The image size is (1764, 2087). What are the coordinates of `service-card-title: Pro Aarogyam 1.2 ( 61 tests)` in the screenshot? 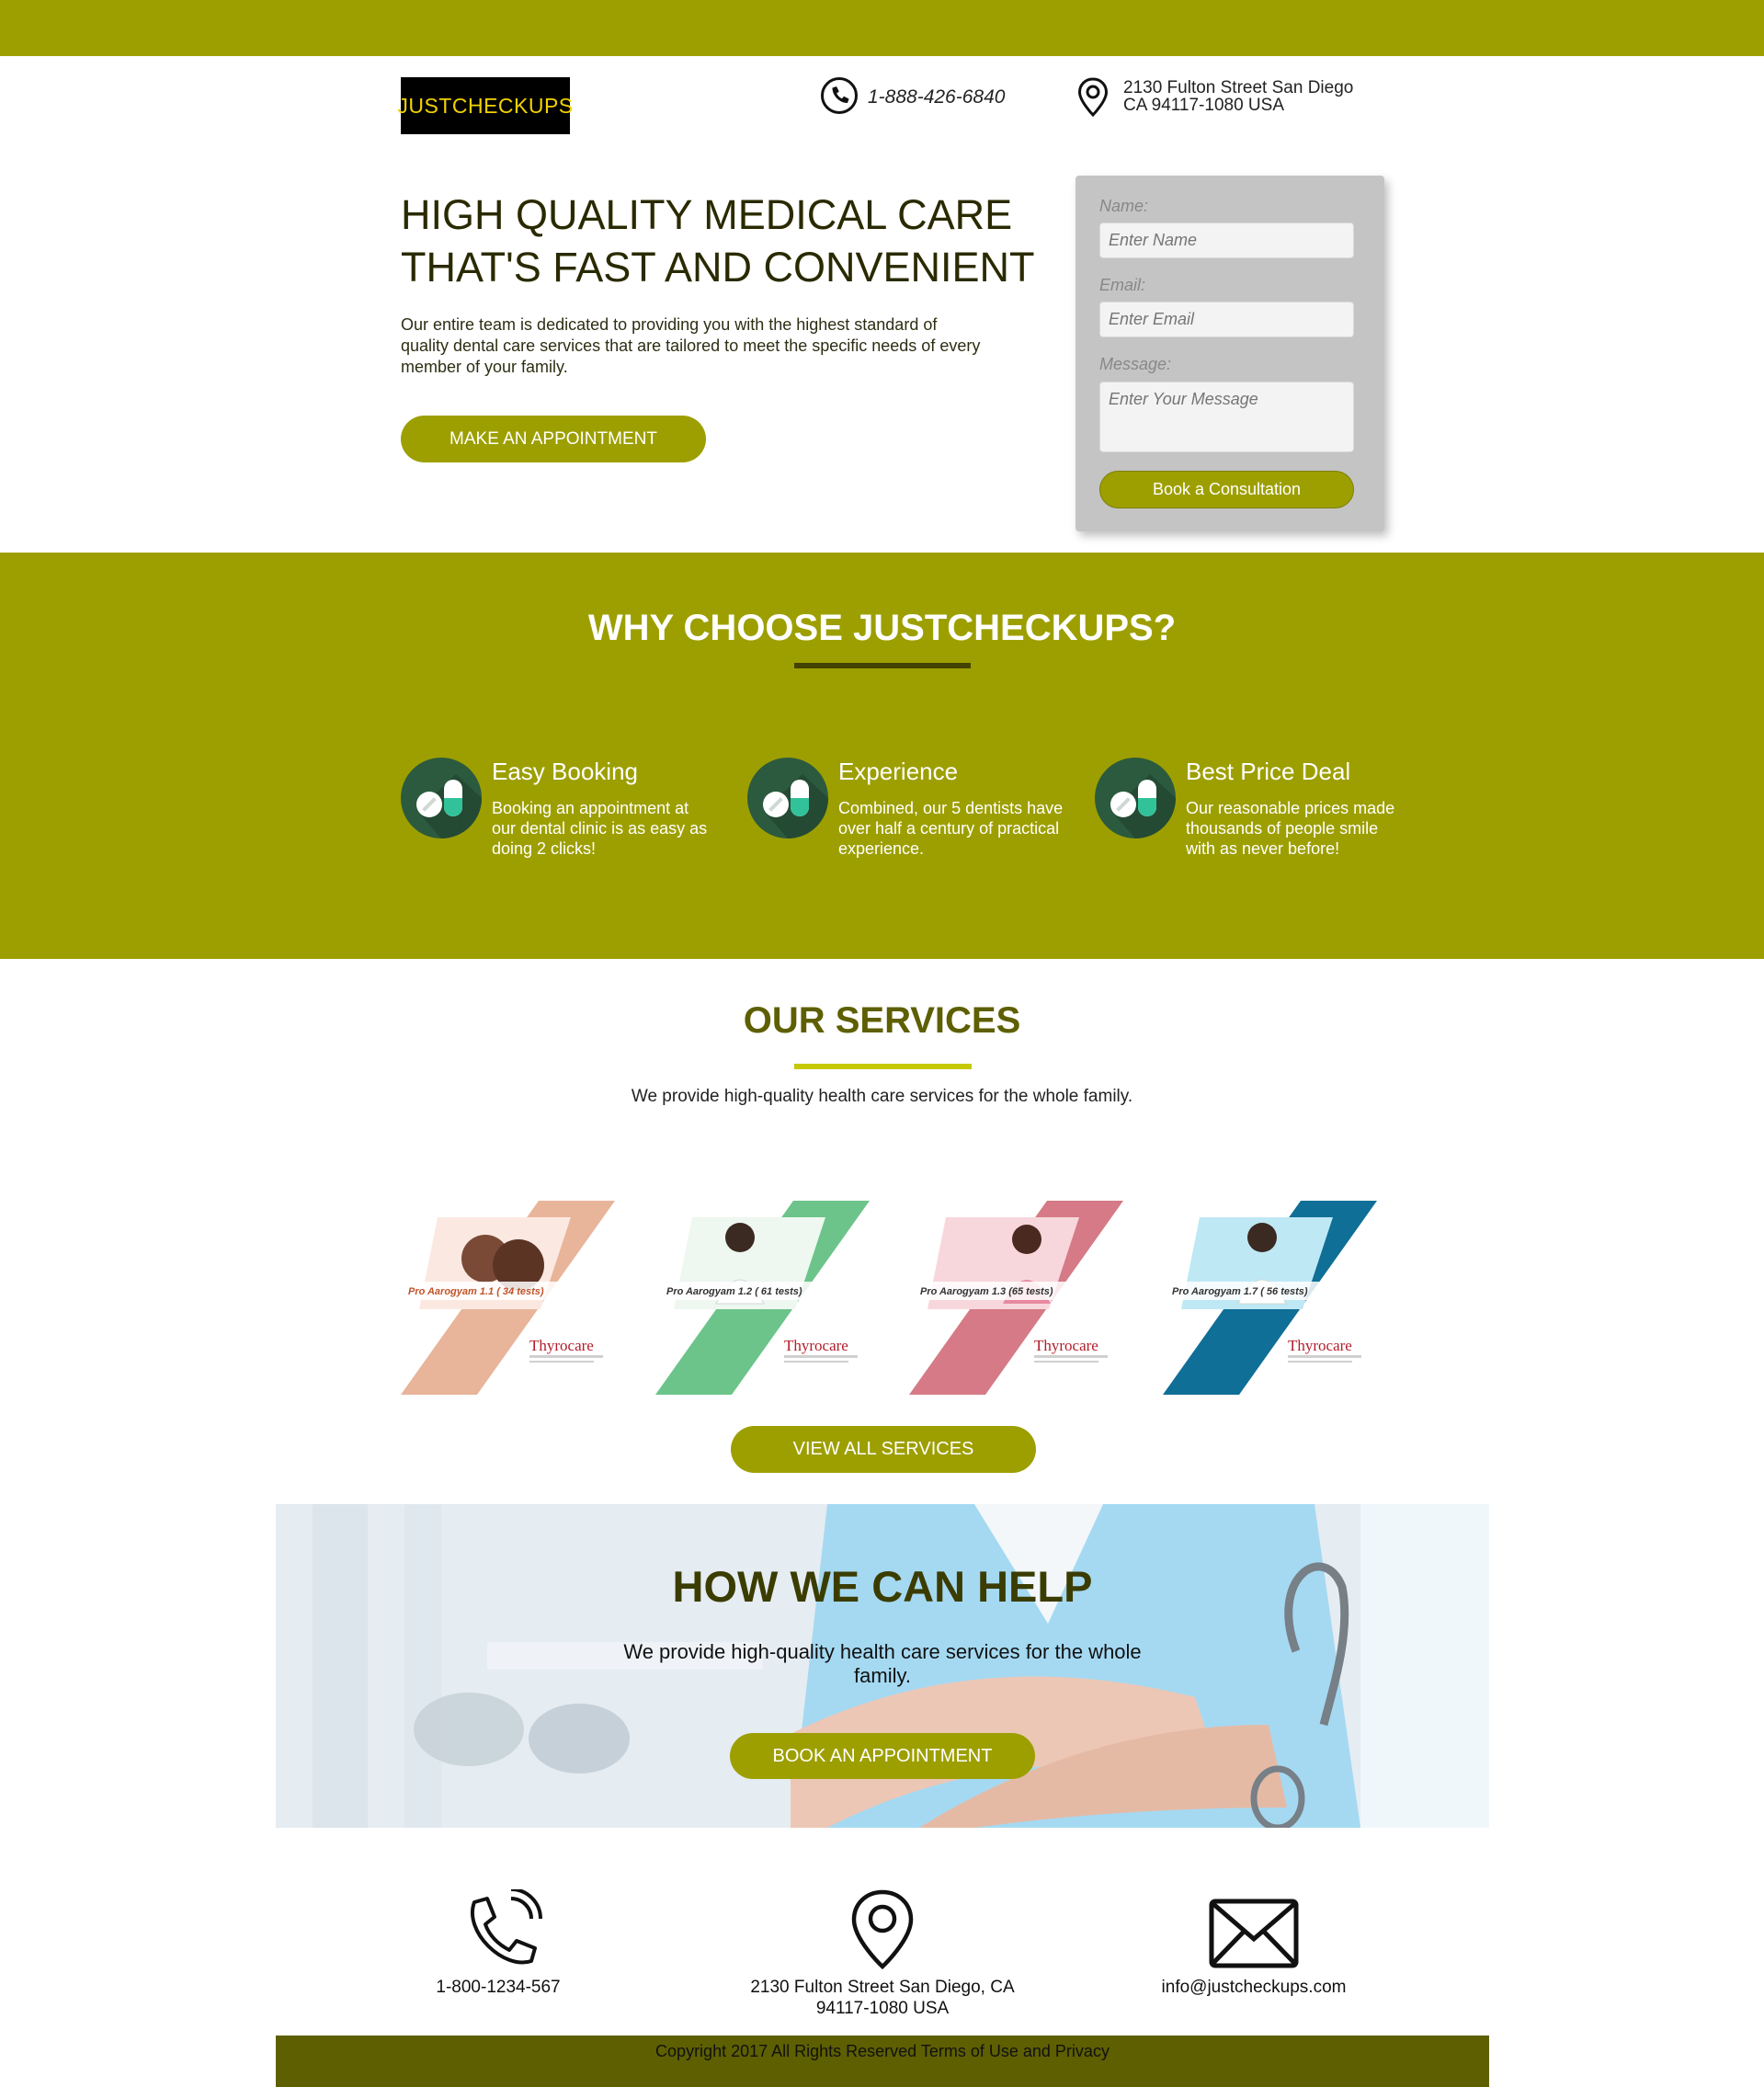 It's located at (734, 1292).